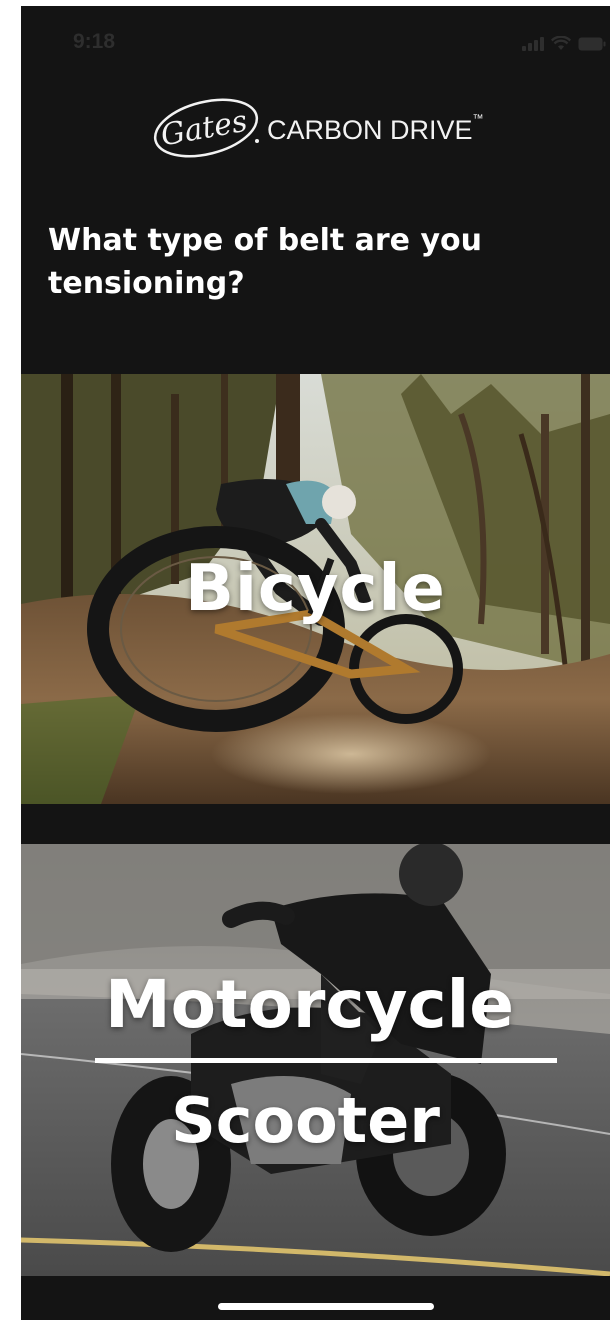 Image resolution: width=610 pixels, height=1320 pixels. Describe the element at coordinates (561, 43) in the screenshot. I see `wifi-icon` at that location.